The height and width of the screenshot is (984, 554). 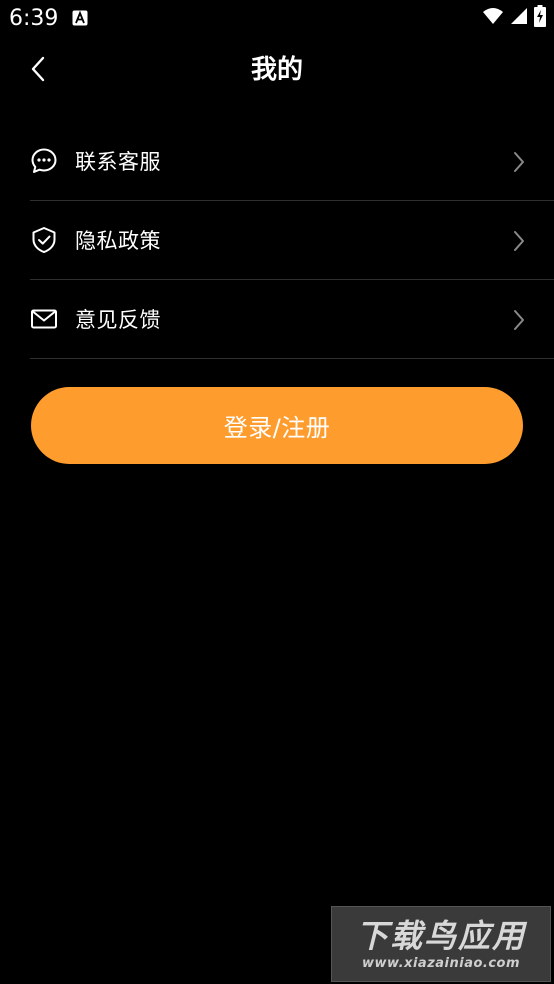 I want to click on menu-item-label: 联系客服, so click(x=118, y=162).